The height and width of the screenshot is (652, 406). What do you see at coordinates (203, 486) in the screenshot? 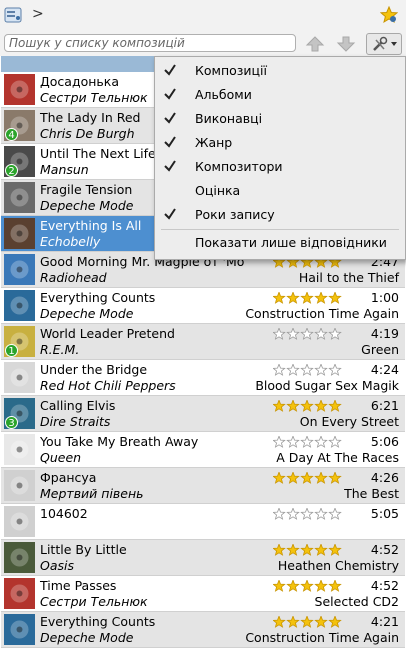
I see `playlist-row: Франсуа Мертвий півень 4:26 The Best` at bounding box center [203, 486].